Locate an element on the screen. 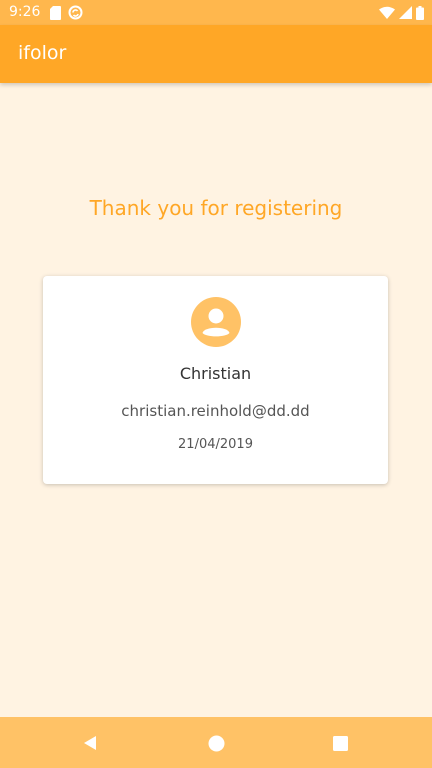 This screenshot has height=768, width=432. registration-message: Thank you for registering is located at coordinates (216, 208).